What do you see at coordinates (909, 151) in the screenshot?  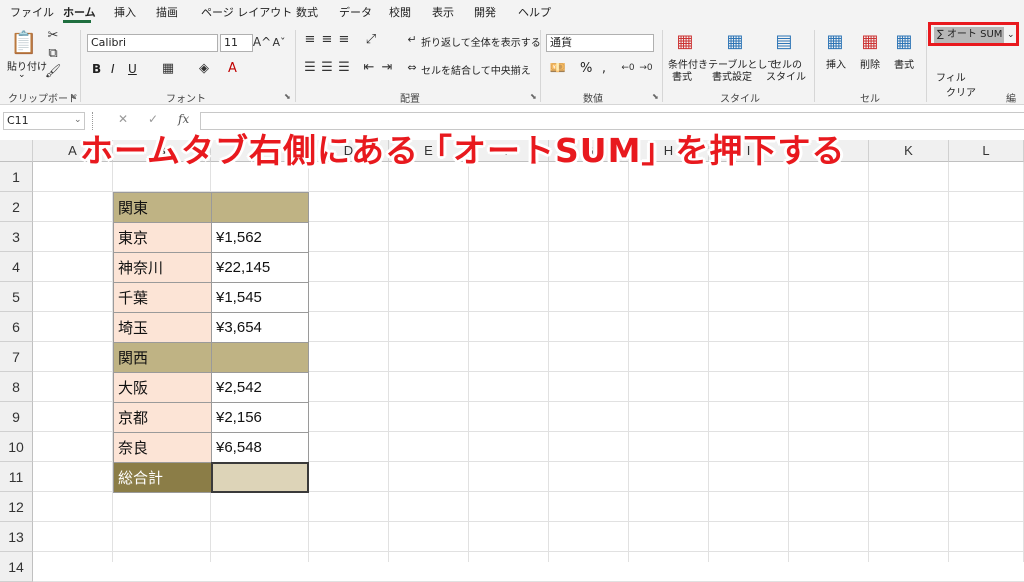 I see `column-header-k: K` at bounding box center [909, 151].